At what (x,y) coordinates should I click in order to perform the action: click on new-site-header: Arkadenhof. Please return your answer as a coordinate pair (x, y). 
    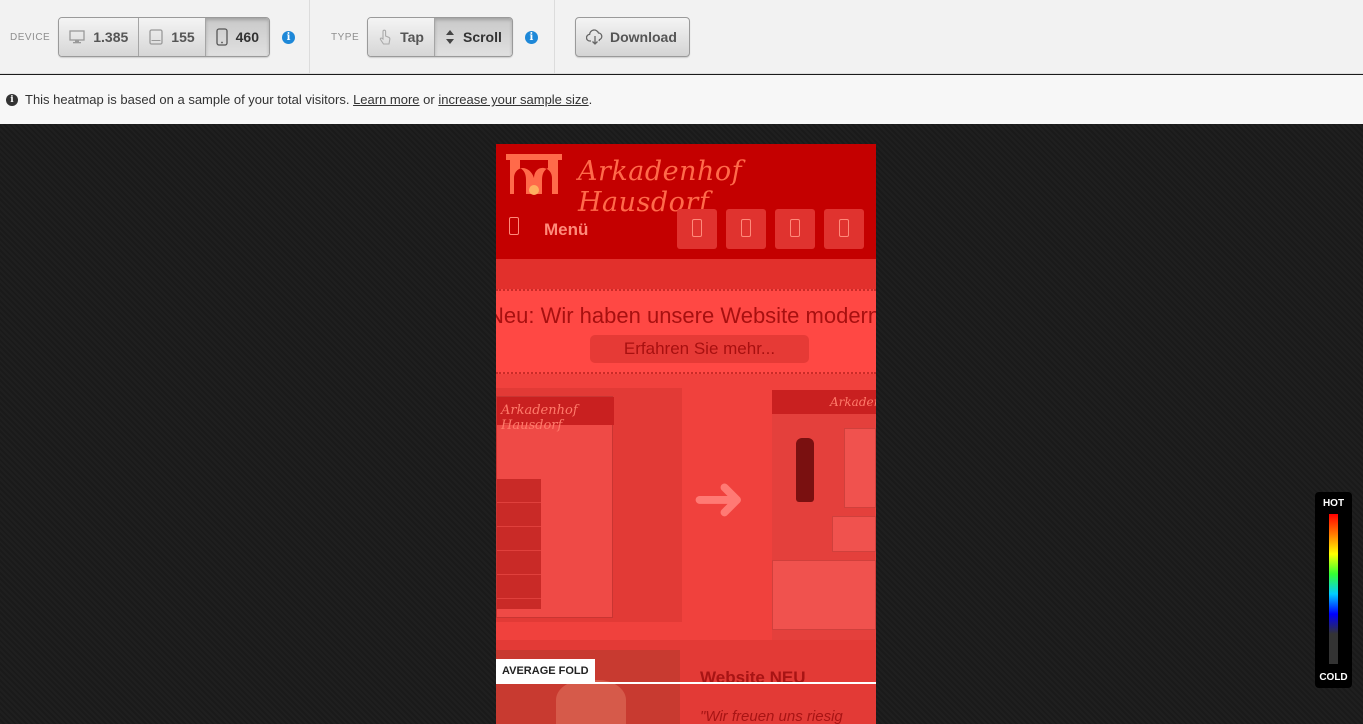
    Looking at the image, I should click on (824, 402).